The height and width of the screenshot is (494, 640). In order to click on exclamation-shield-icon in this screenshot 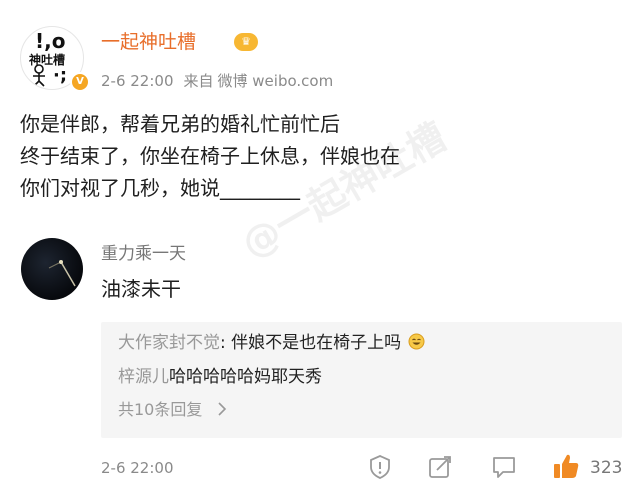, I will do `click(380, 467)`.